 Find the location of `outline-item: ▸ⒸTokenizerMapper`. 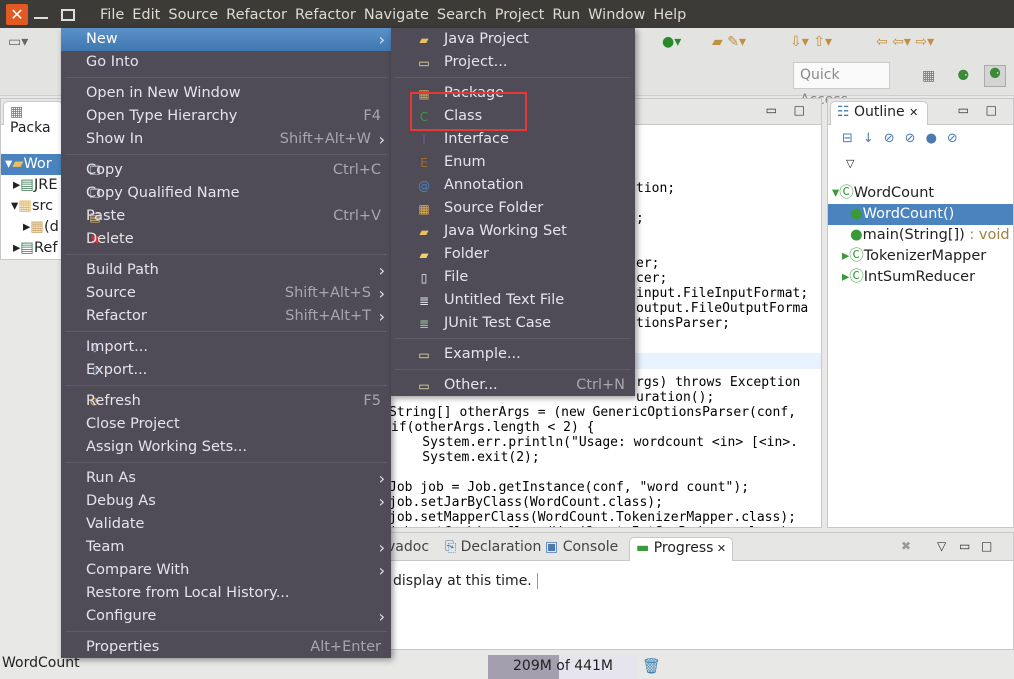

outline-item: ▸ⒸTokenizerMapper is located at coordinates (914, 256).